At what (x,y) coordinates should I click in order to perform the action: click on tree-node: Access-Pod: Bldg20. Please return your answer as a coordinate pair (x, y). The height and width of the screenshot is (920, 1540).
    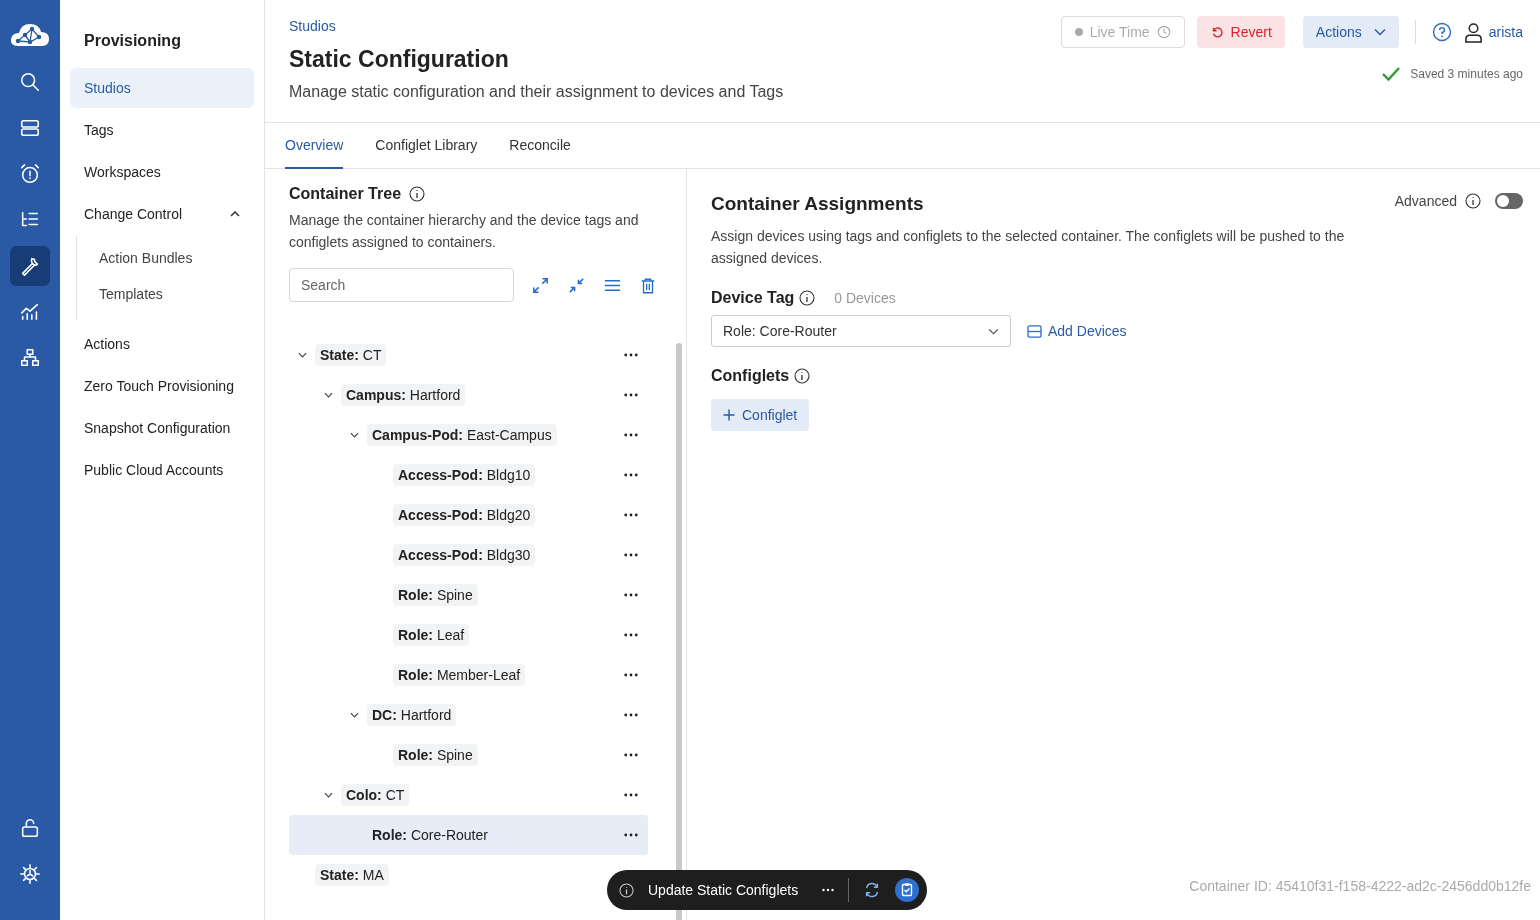
    Looking at the image, I should click on (468, 515).